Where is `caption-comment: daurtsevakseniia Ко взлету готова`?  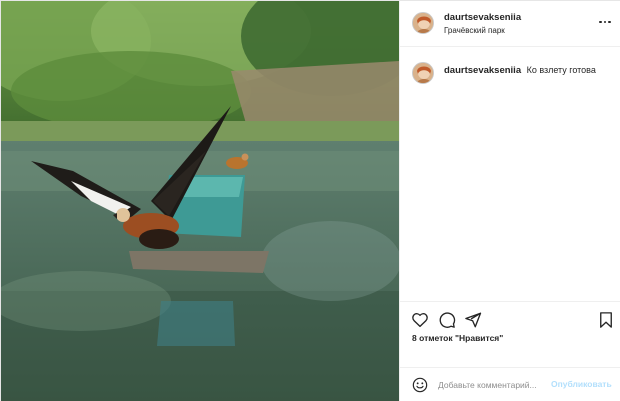
caption-comment: daurtsevakseniia Ко взлету готова is located at coordinates (510, 73).